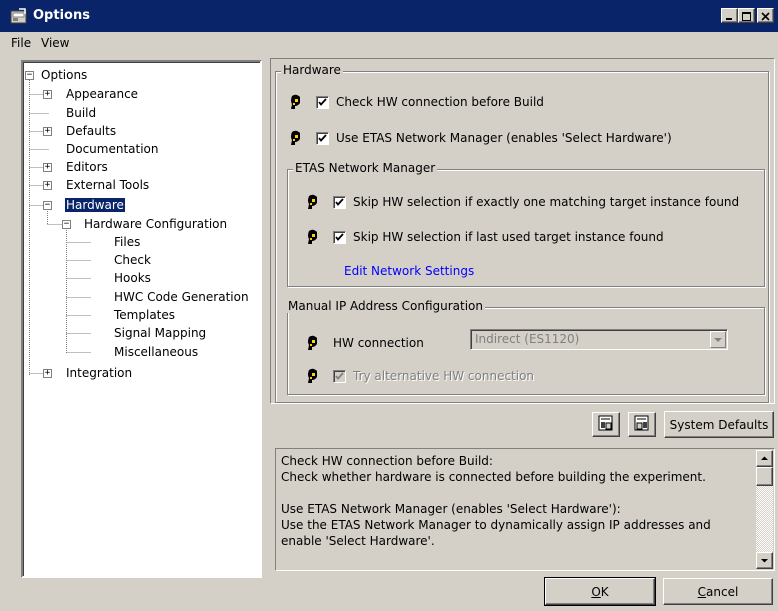  I want to click on tree-item-hwc-code-generation: HWC Code Generation, so click(181, 297).